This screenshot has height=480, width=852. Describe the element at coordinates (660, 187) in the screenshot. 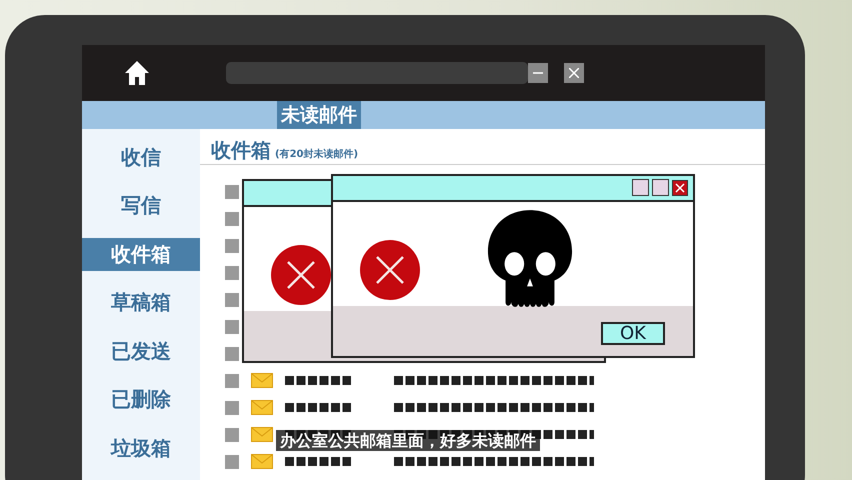

I see `maximize-button` at that location.